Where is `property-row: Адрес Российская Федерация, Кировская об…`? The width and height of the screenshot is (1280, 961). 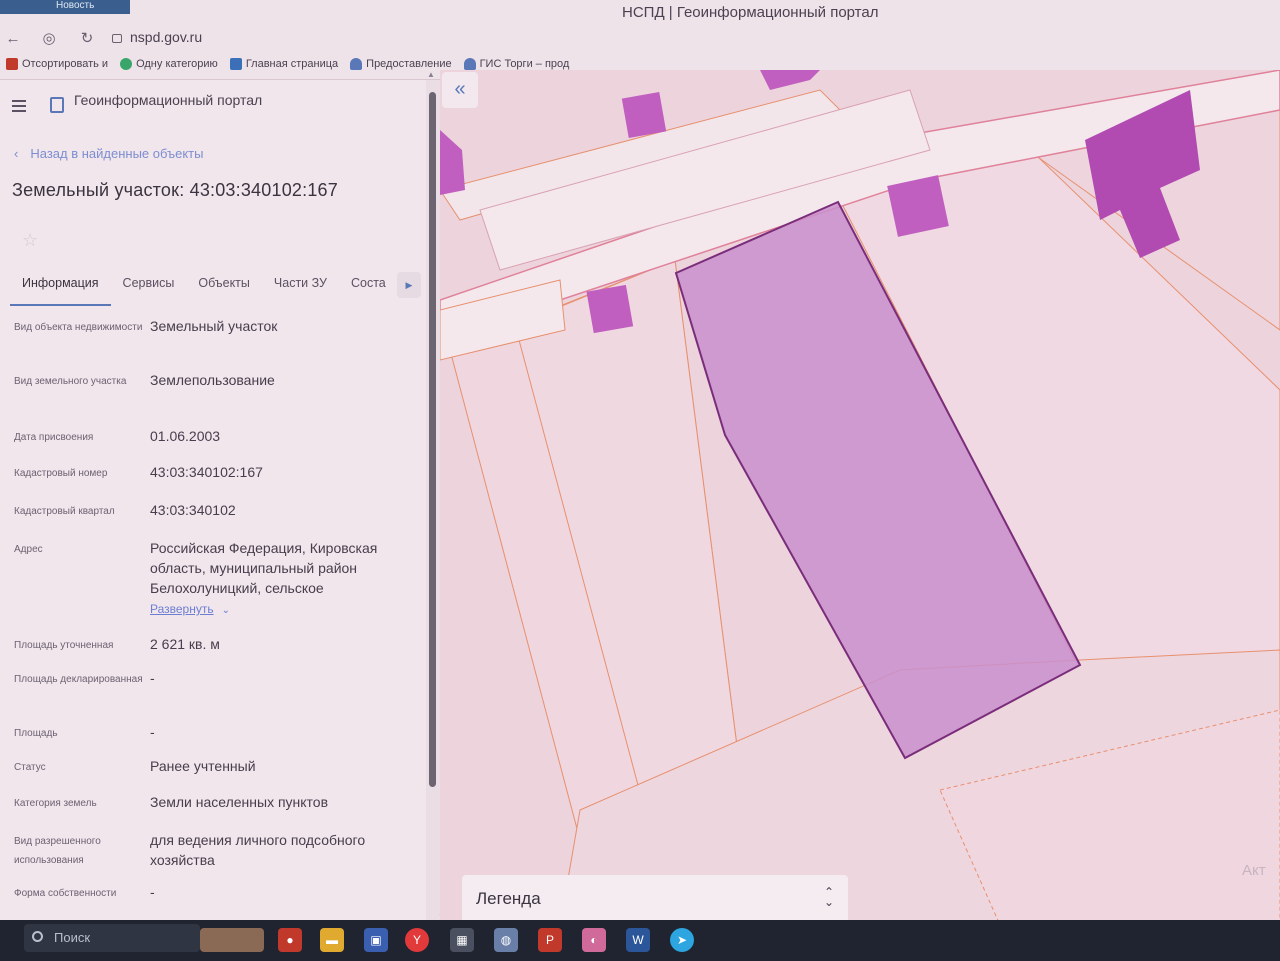
property-row: Адрес Российская Федерация, Кировская об… is located at coordinates (219, 586).